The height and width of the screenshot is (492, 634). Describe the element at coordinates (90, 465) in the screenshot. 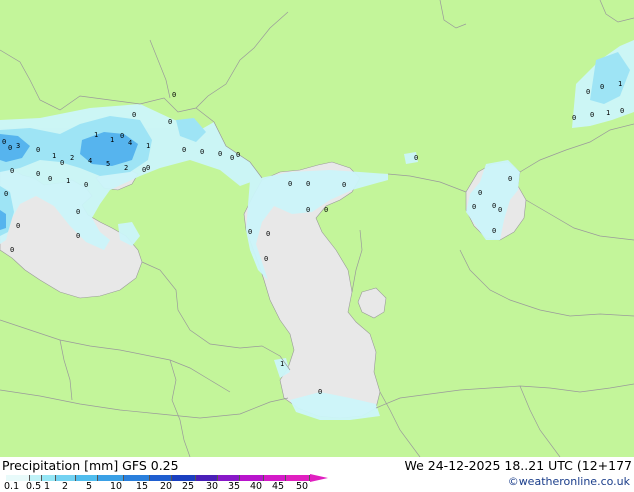

I see `map-title: Precipitation [mm] GFS 0.25` at that location.